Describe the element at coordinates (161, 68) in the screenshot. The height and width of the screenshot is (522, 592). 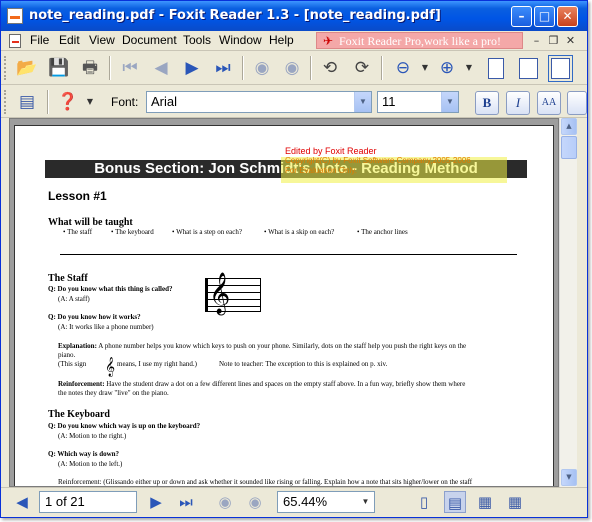
I see `previous-page-icon: ◀` at that location.